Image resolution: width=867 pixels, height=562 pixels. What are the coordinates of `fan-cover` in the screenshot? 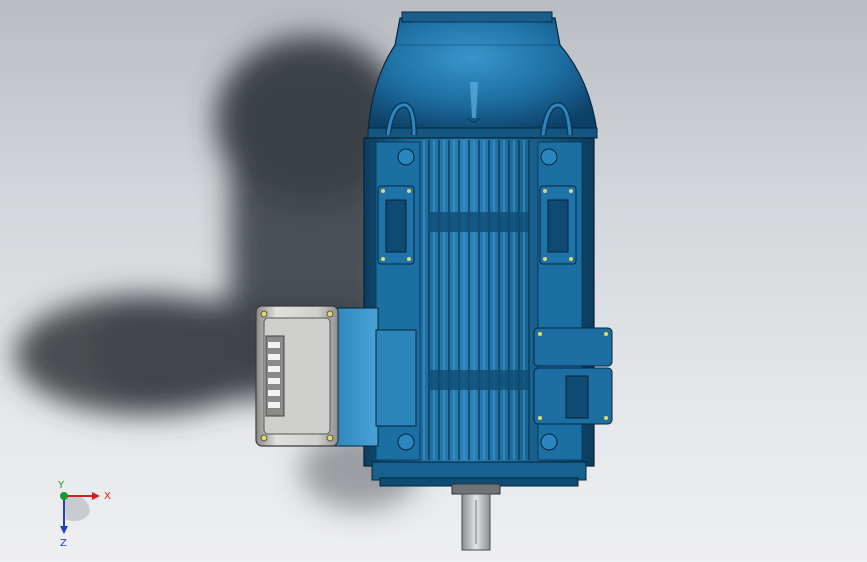 It's located at (482, 75).